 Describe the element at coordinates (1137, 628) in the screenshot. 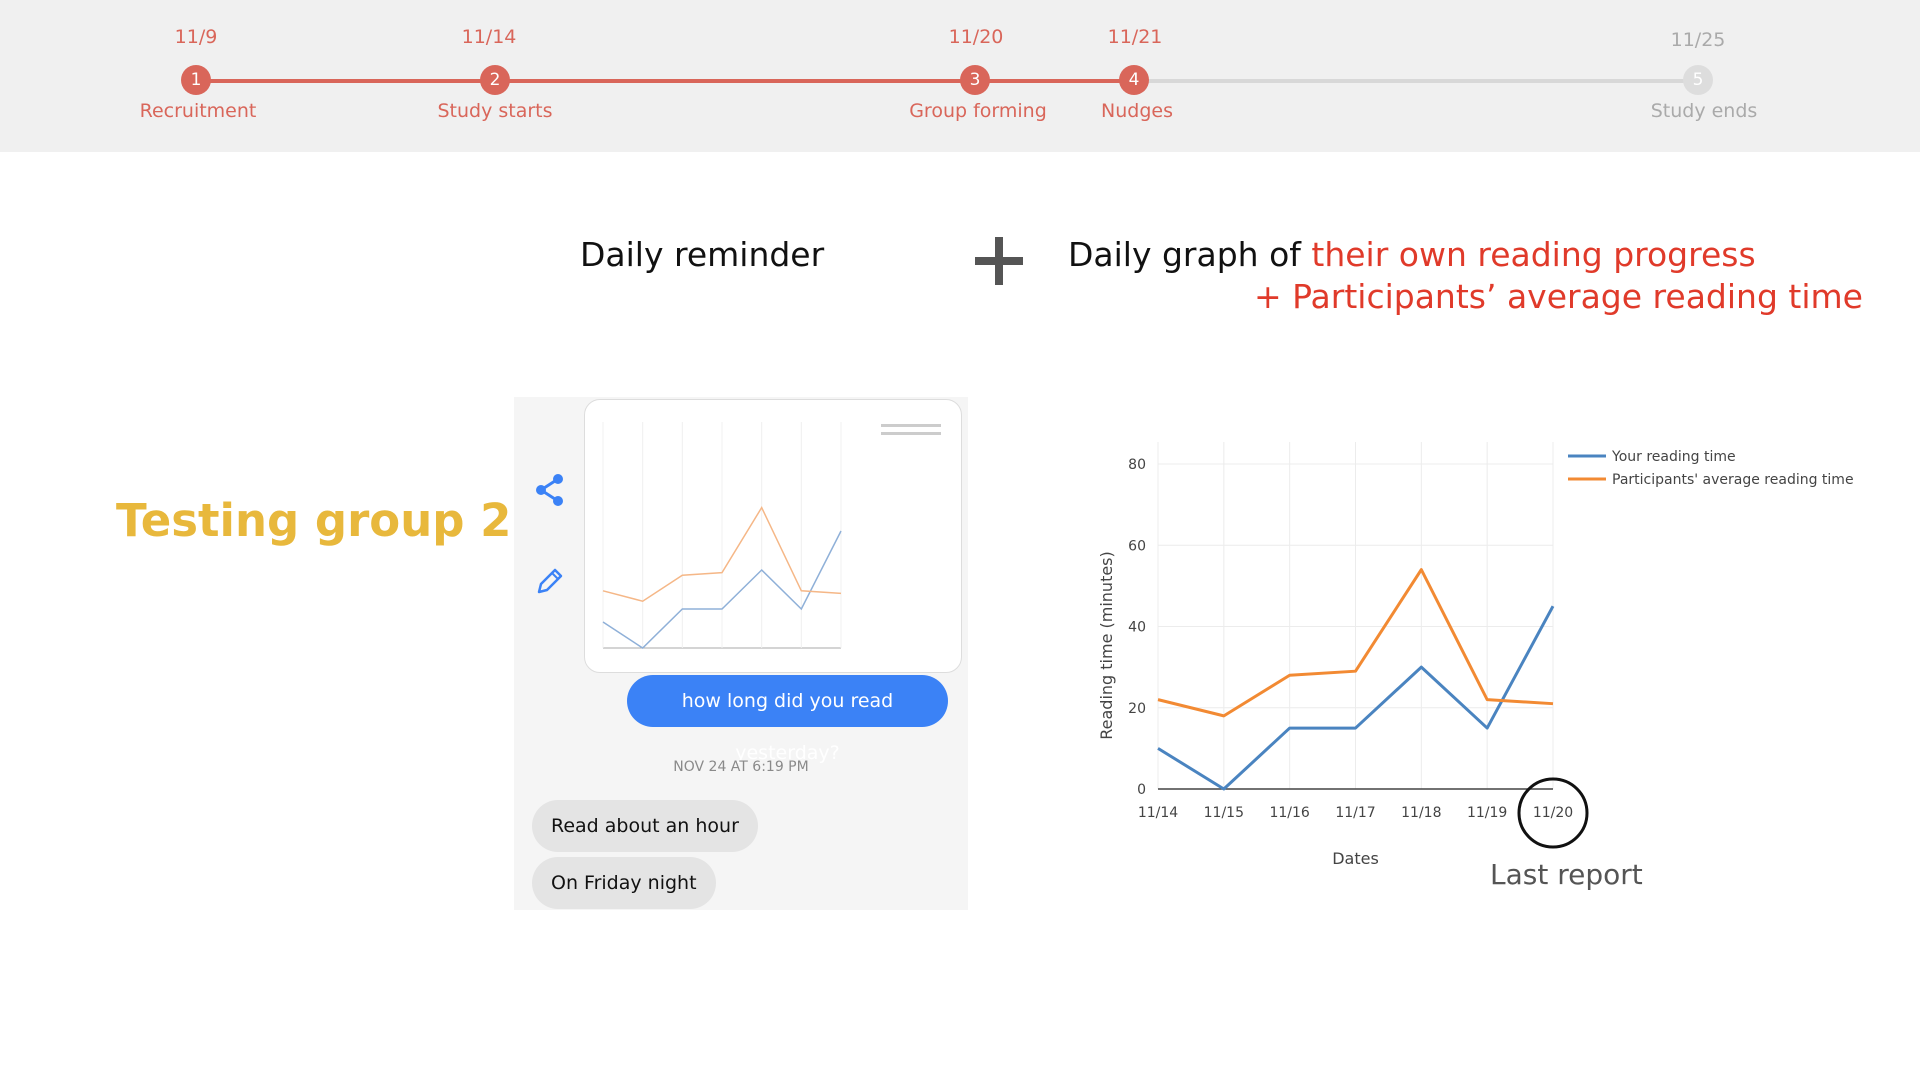

I see `y-tick-label: 40` at that location.